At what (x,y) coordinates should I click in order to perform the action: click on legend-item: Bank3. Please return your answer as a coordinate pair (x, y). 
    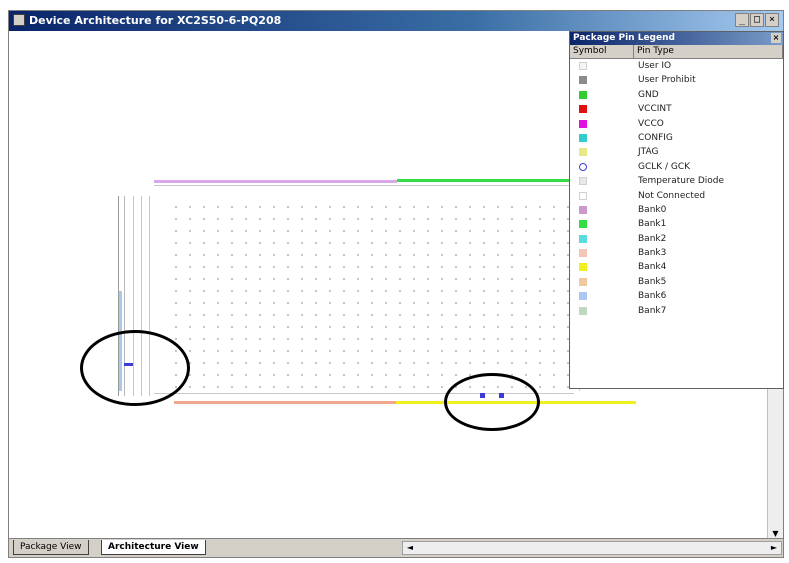
    Looking at the image, I should click on (676, 253).